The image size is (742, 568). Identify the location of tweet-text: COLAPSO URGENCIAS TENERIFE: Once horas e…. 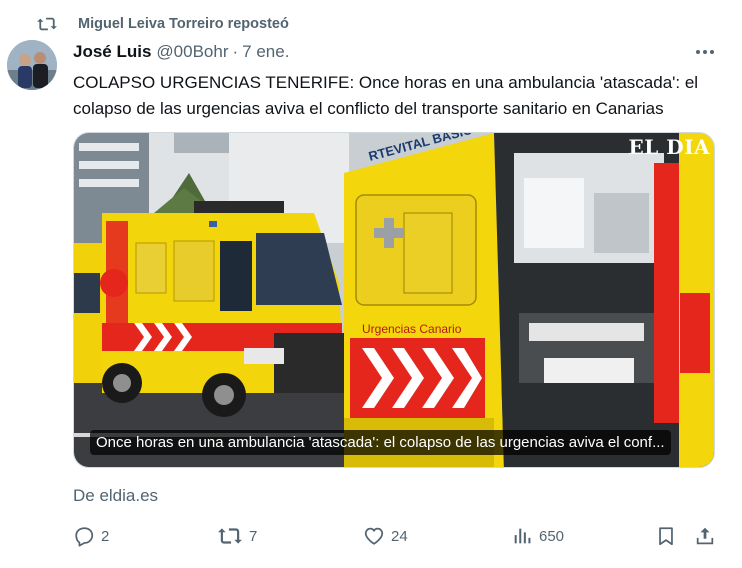
(386, 95).